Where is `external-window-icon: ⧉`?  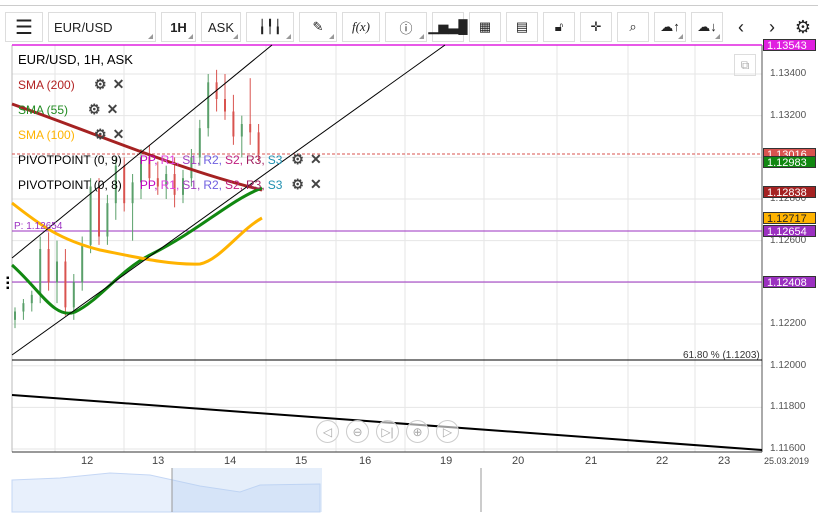
external-window-icon: ⧉ is located at coordinates (745, 65).